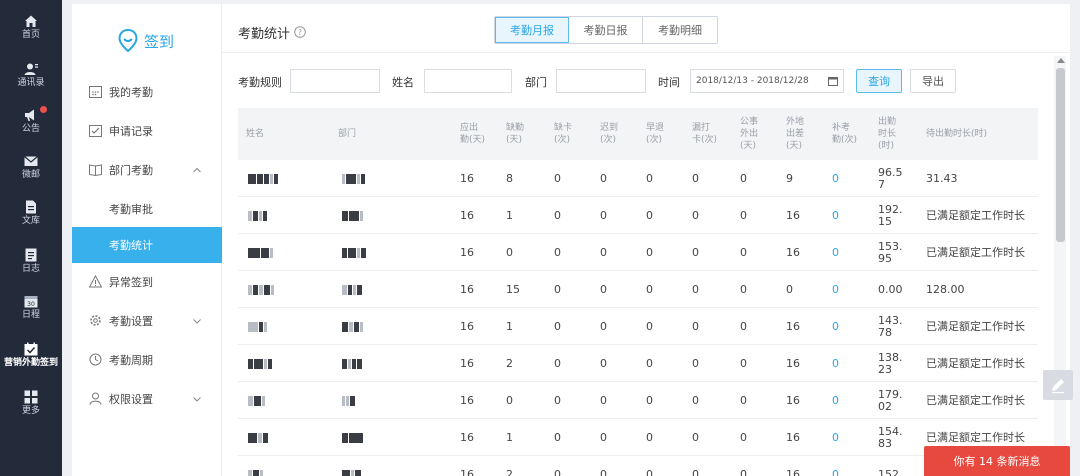 Image resolution: width=1080 pixels, height=476 pixels. What do you see at coordinates (147, 92) in the screenshot?
I see `sidebar-item-my-attendance: 我的考勤` at bounding box center [147, 92].